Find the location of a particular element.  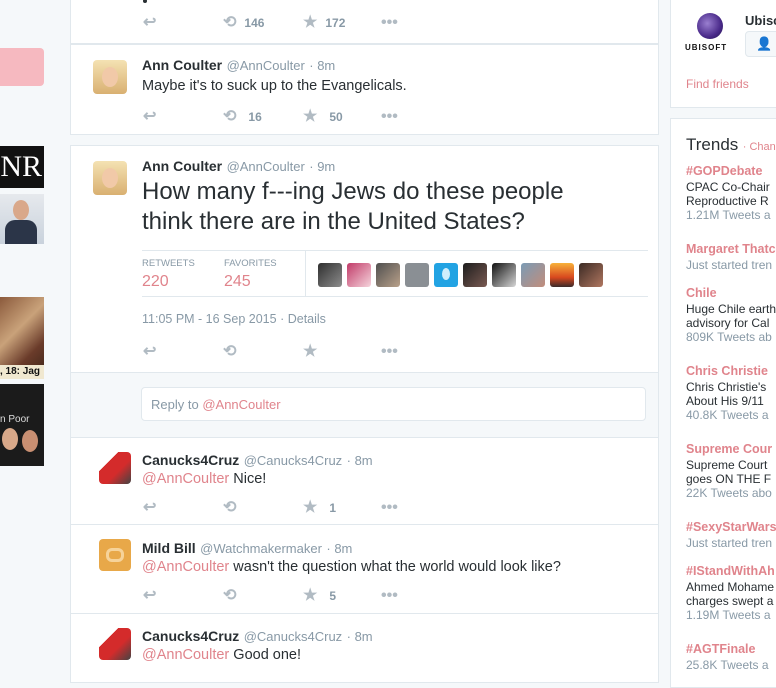

tweet-time: · 9m is located at coordinates (322, 166).